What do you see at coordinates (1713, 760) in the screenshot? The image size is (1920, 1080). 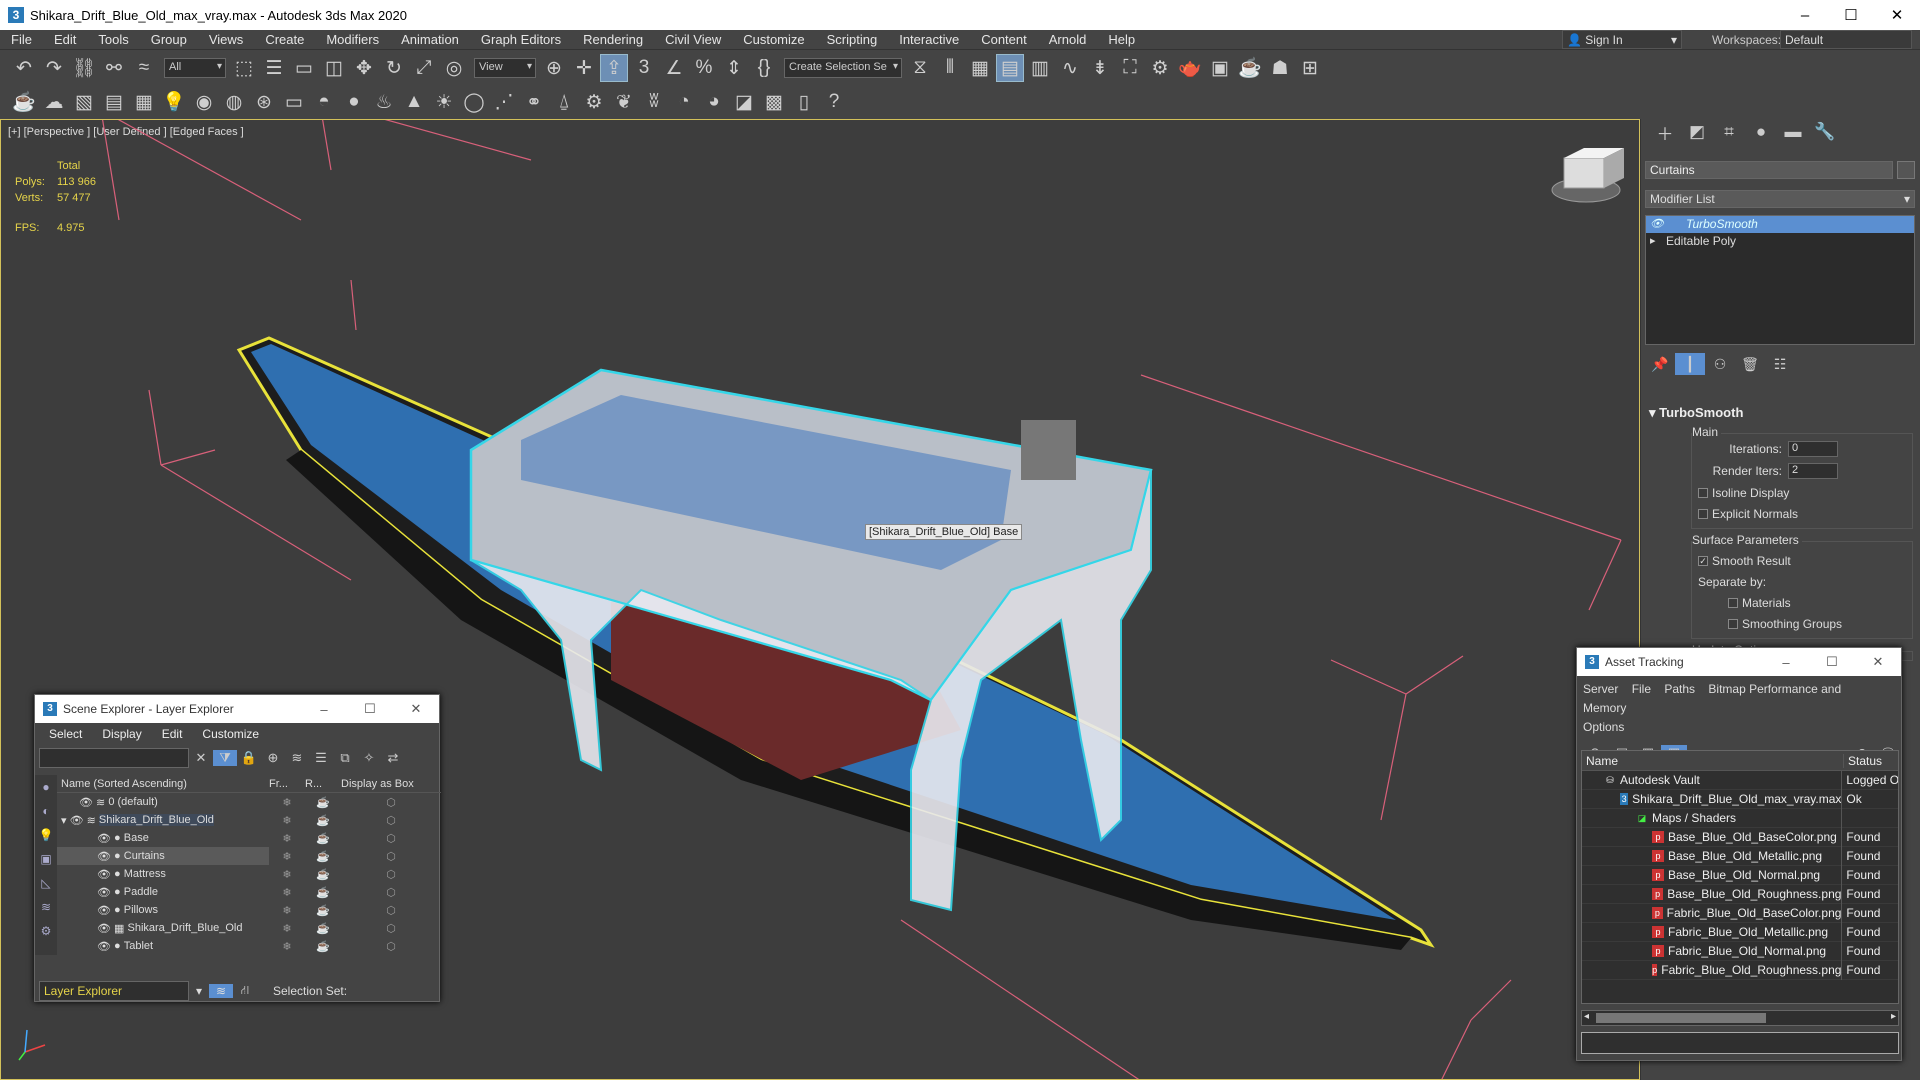 I see `column-name: Name` at bounding box center [1713, 760].